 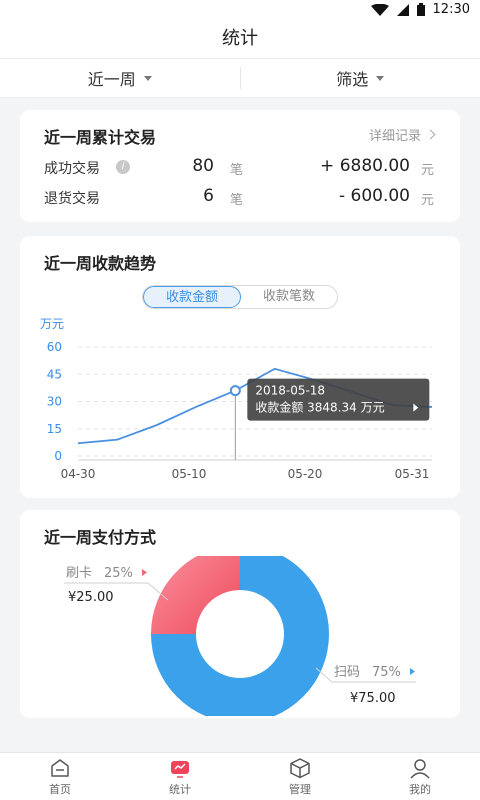 I want to click on nav-mine: 我的, so click(x=420, y=776).